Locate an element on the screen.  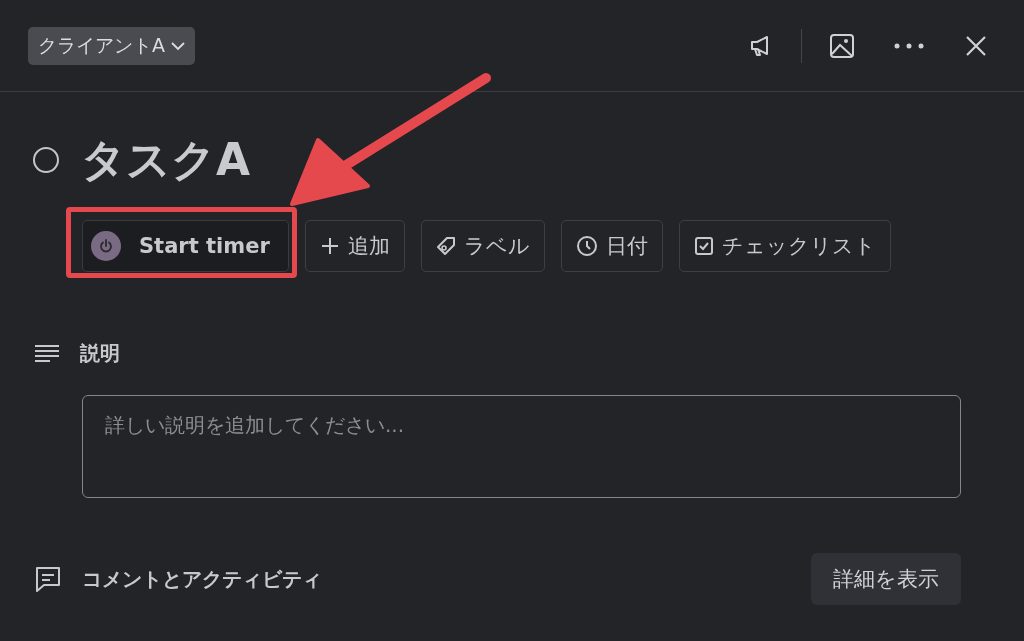
plus-icon is located at coordinates (329, 246).